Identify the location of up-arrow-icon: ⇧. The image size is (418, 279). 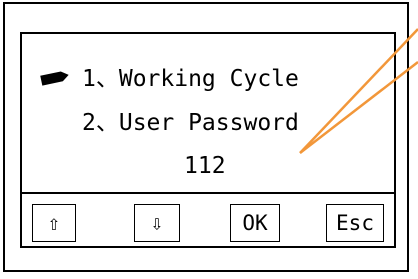
(54, 223).